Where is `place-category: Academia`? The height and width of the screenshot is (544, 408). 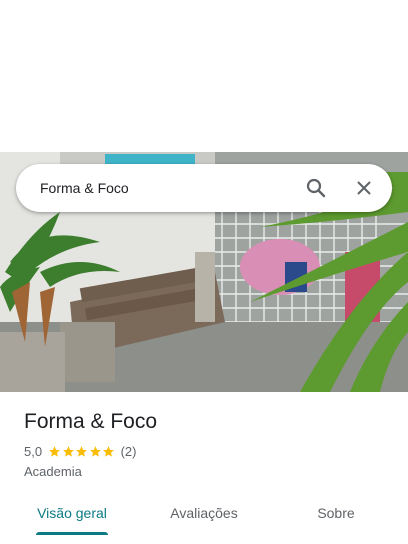
place-category: Academia is located at coordinates (53, 471).